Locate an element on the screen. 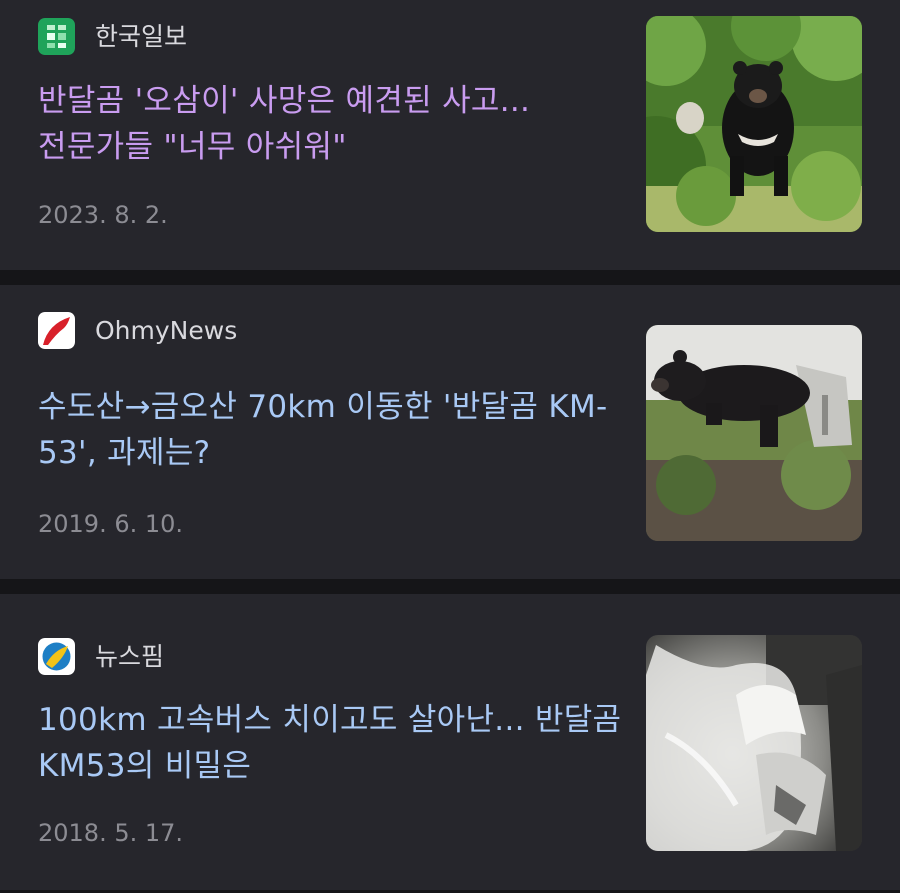  news-source: 뉴스핌 is located at coordinates (101, 656).